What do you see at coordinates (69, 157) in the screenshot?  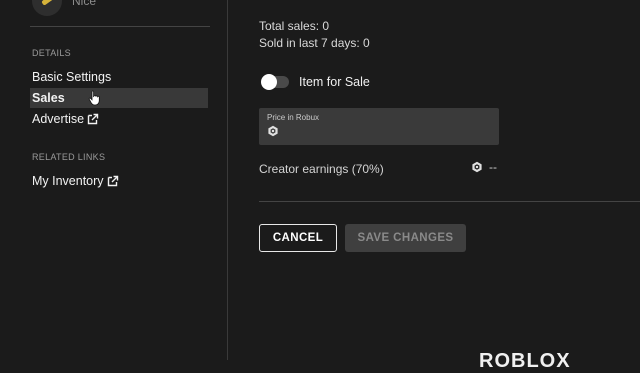 I see `related-links-heading: RELATED LINKS` at bounding box center [69, 157].